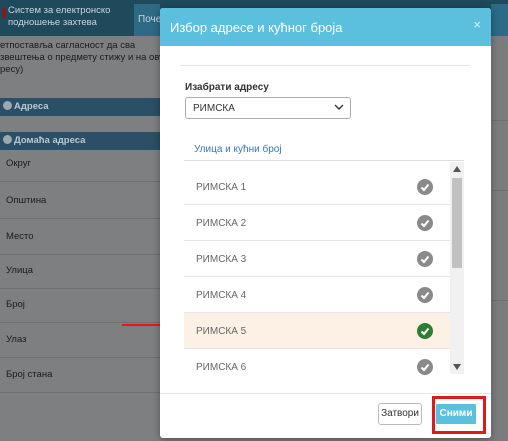  I want to click on field-place: Место, so click(80, 237).